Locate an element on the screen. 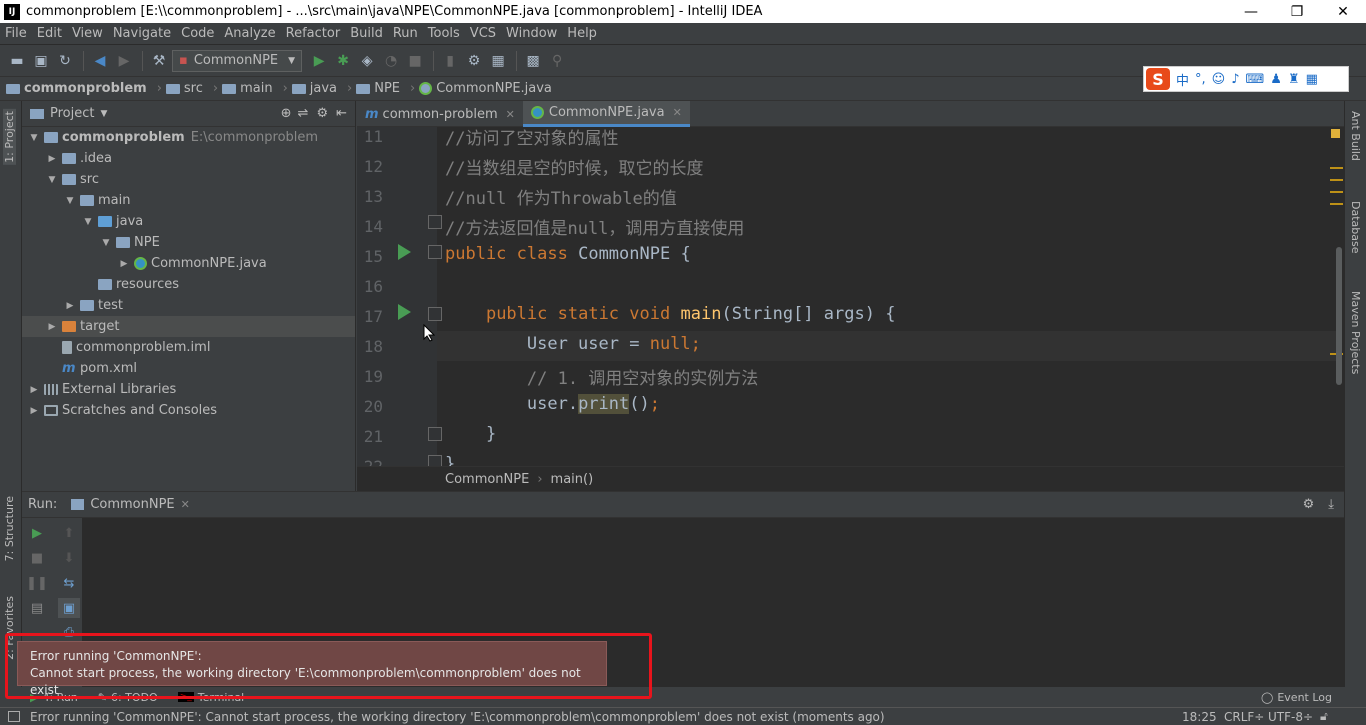 This screenshot has width=1366, height=725. file-encoding: UTF-8÷ is located at coordinates (1290, 717).